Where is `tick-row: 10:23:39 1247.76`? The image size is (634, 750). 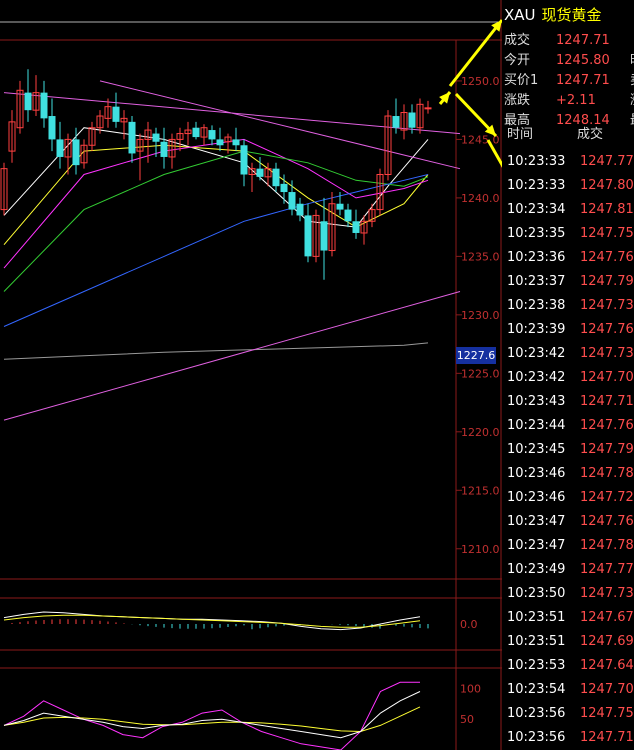
tick-row: 10:23:39 1247.76 is located at coordinates (568, 330).